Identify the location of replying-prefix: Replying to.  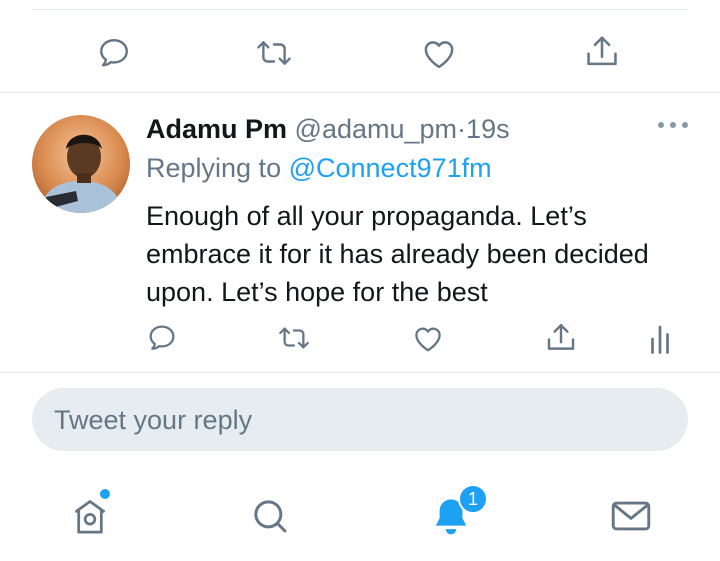
(217, 168).